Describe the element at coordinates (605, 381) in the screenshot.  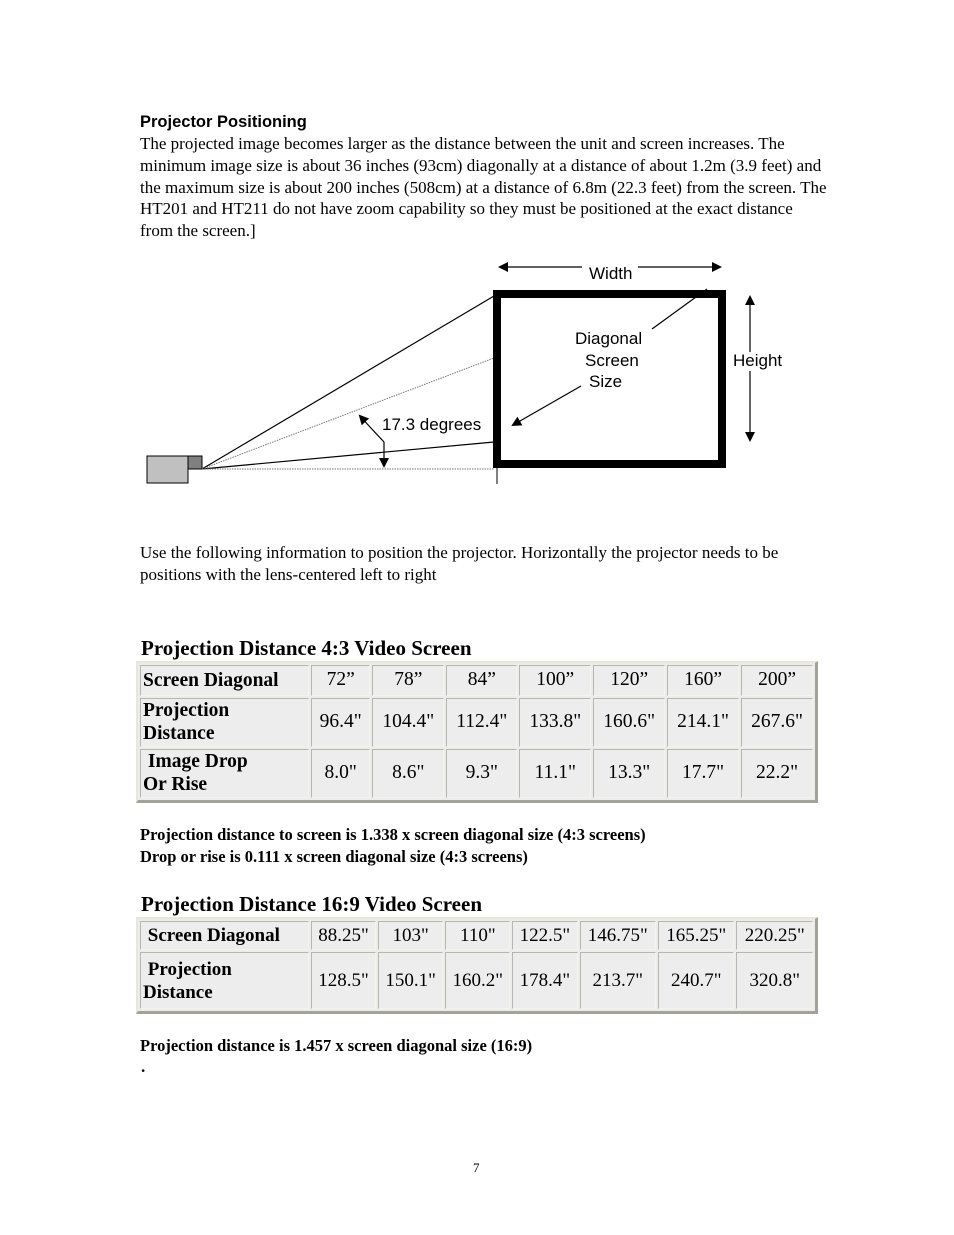
I see `diagonal-label-line3: Size` at that location.